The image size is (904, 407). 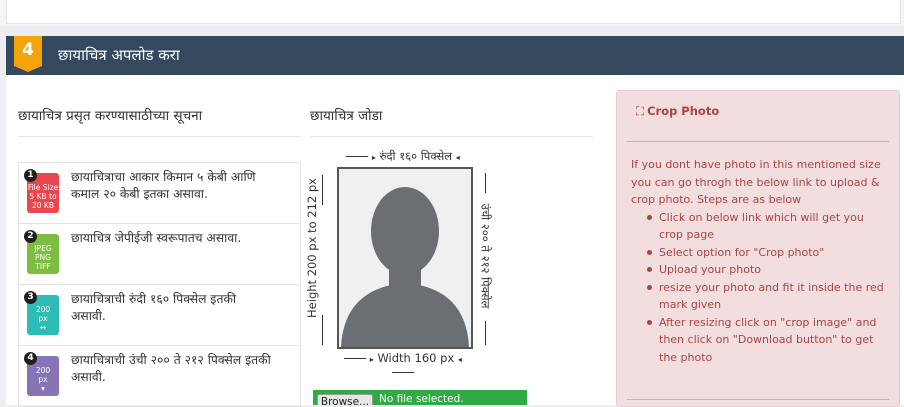 I want to click on instruction-number-badge: 3, so click(x=30, y=297).